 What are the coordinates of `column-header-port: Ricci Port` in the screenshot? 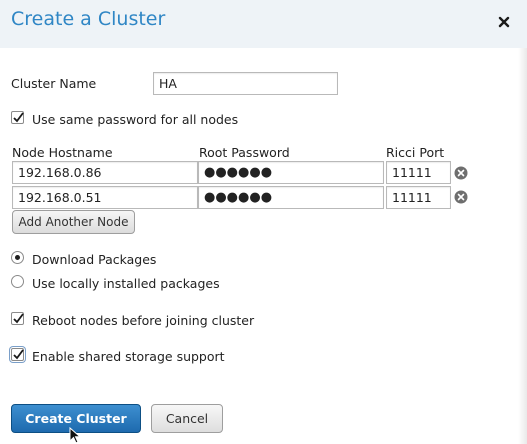 It's located at (415, 152).